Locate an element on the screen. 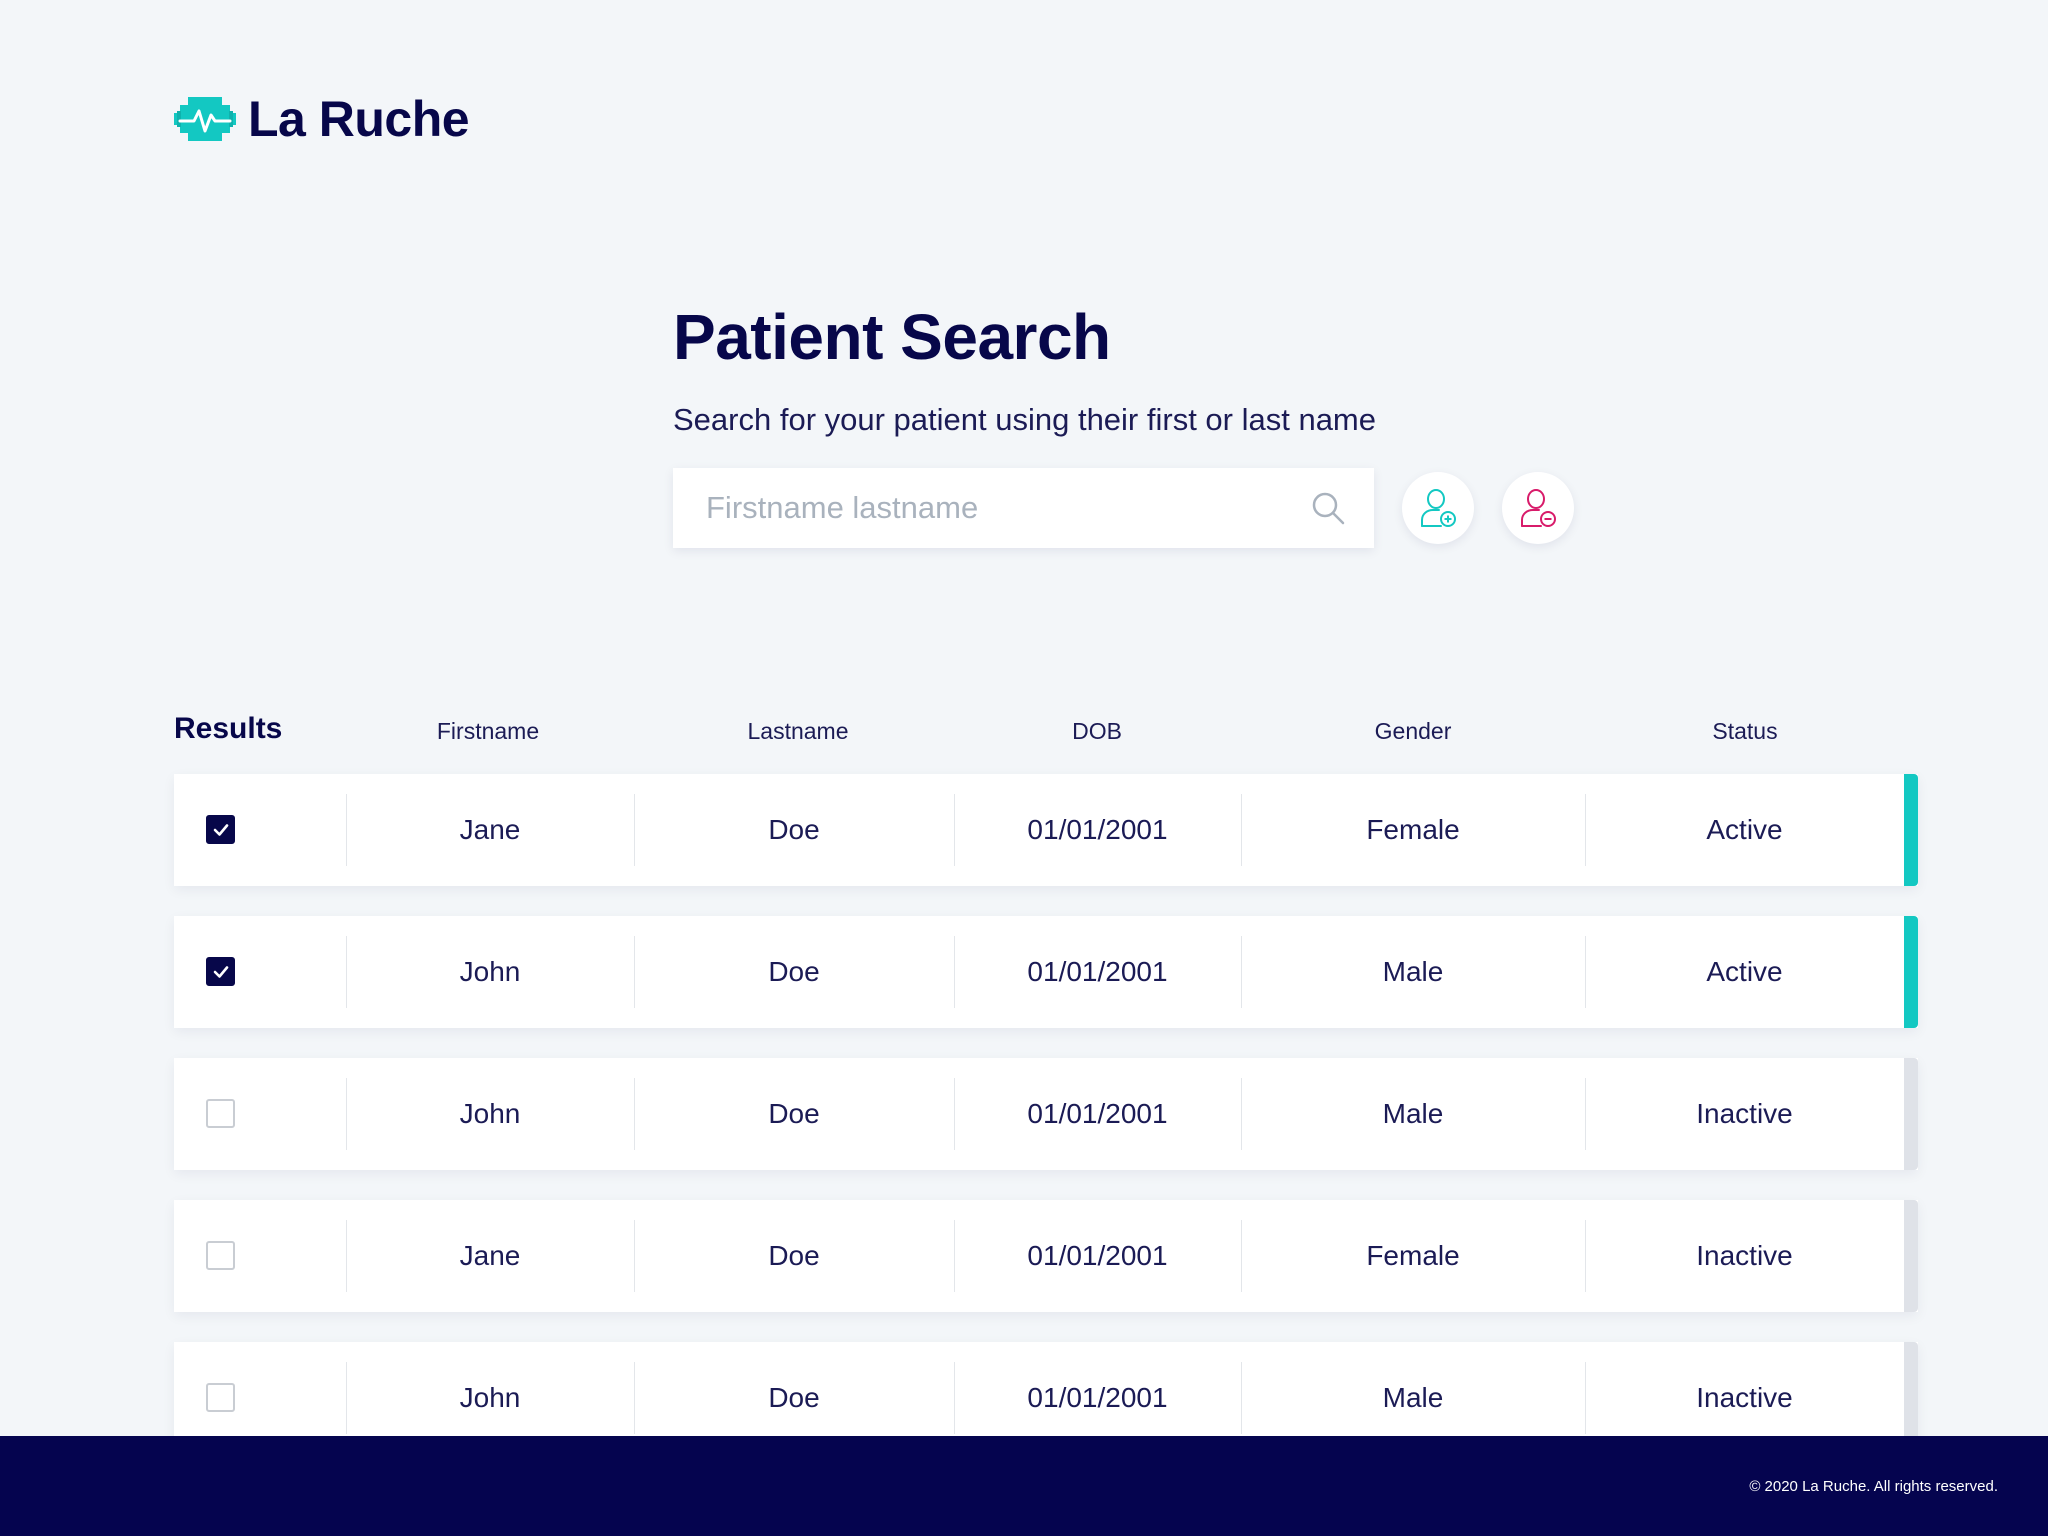 The width and height of the screenshot is (2048, 1536). table-row: Jane Doe 01/01/2001 Female Inactive is located at coordinates (1046, 1256).